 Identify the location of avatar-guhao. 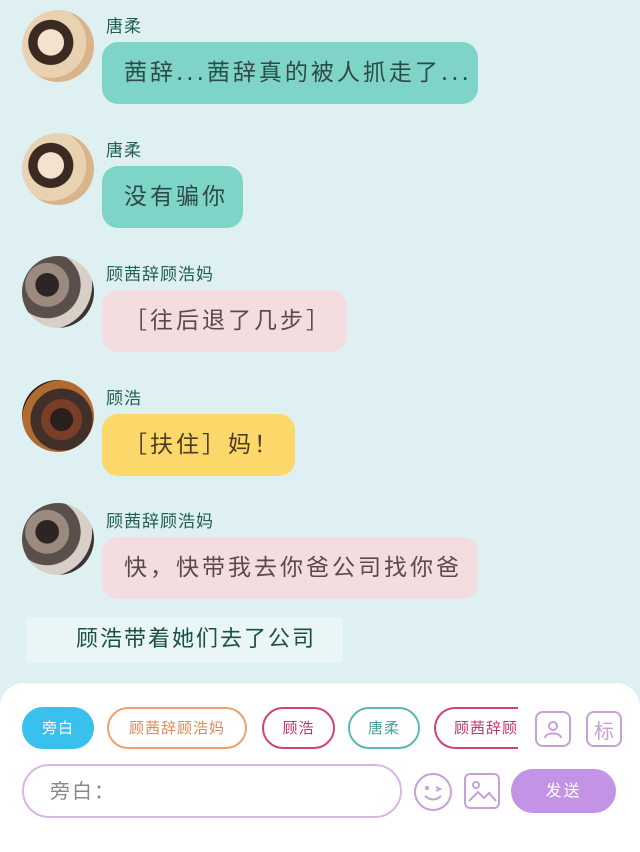
(58, 416).